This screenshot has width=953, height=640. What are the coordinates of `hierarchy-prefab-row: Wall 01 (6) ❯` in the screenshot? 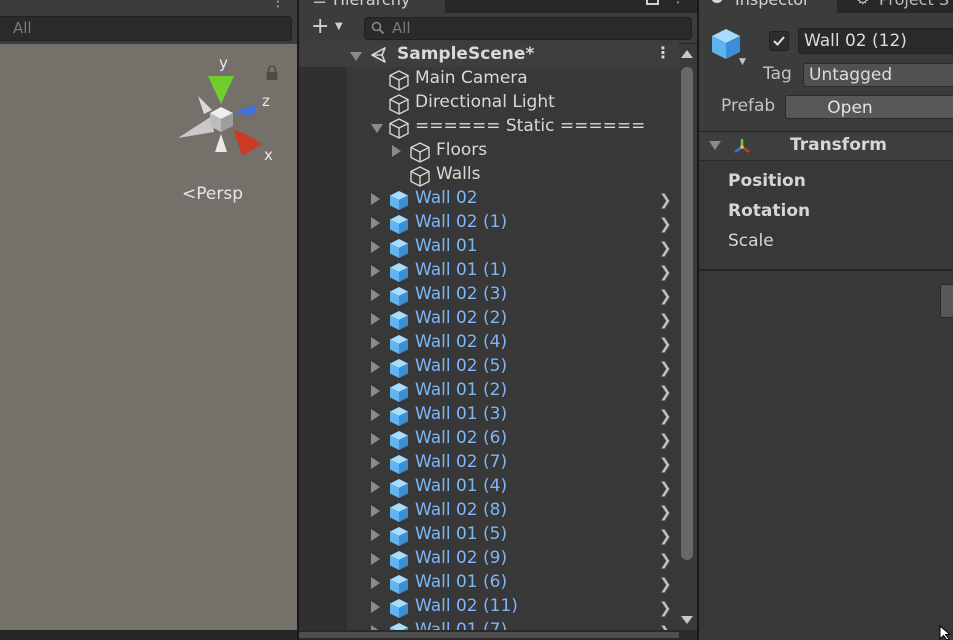 It's located at (489, 583).